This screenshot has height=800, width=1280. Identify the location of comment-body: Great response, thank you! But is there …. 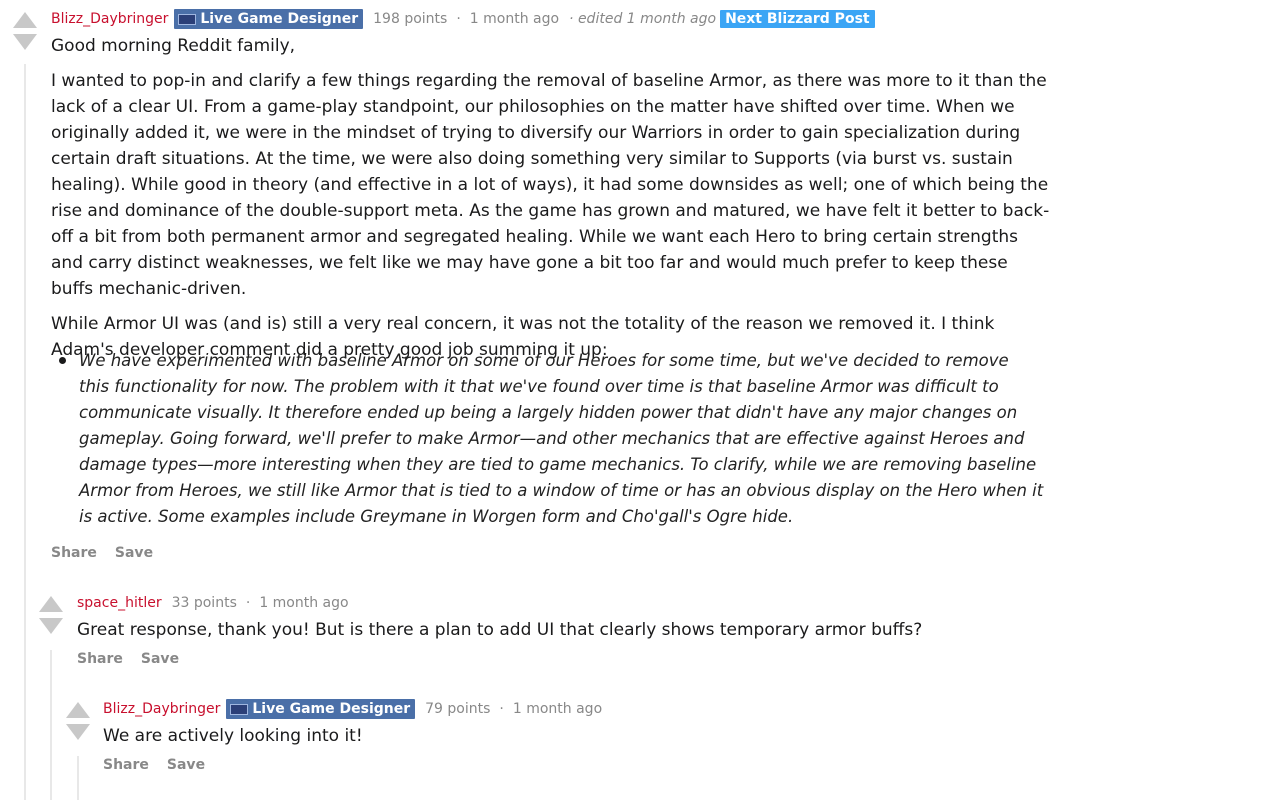
(557, 630).